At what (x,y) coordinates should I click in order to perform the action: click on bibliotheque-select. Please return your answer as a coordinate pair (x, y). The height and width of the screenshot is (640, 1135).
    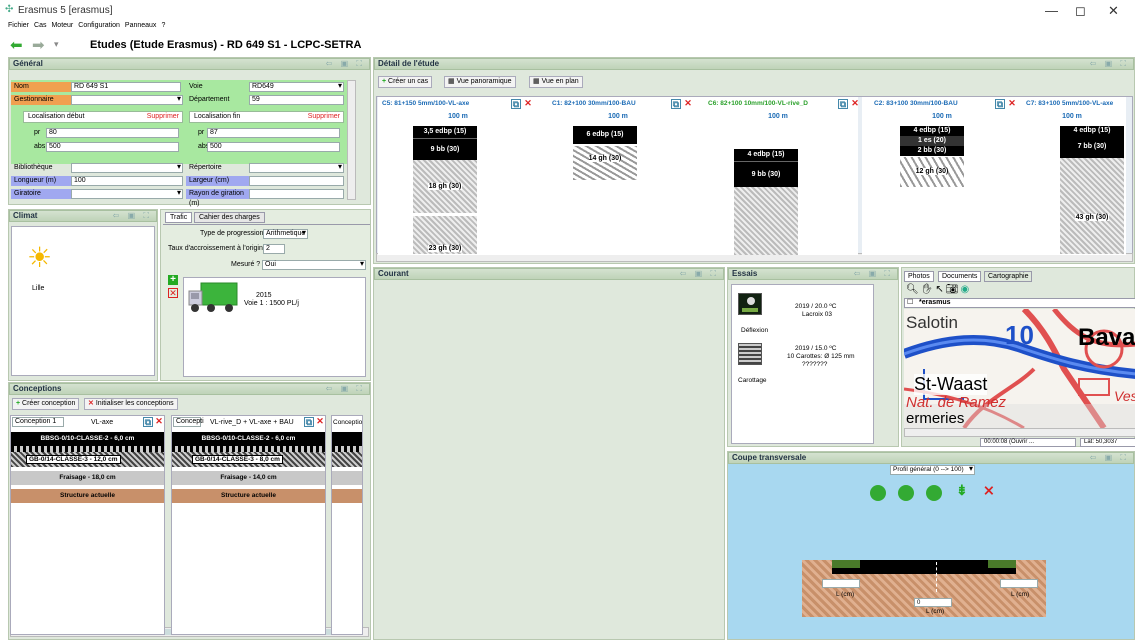
    Looking at the image, I should click on (127, 168).